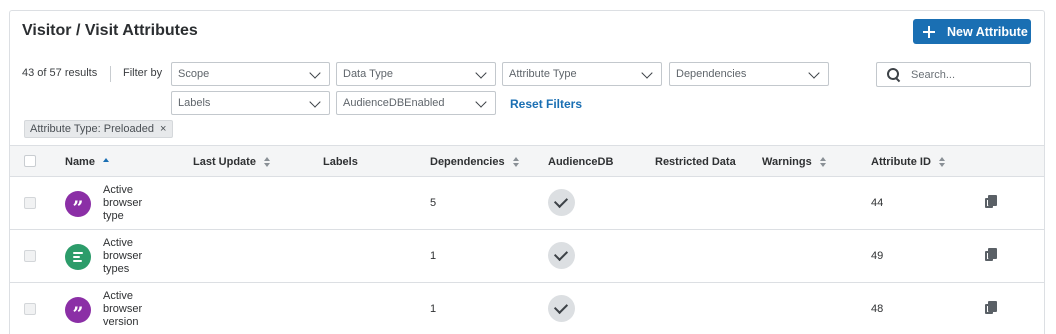  I want to click on column-warnings: Warnings, so click(794, 162).